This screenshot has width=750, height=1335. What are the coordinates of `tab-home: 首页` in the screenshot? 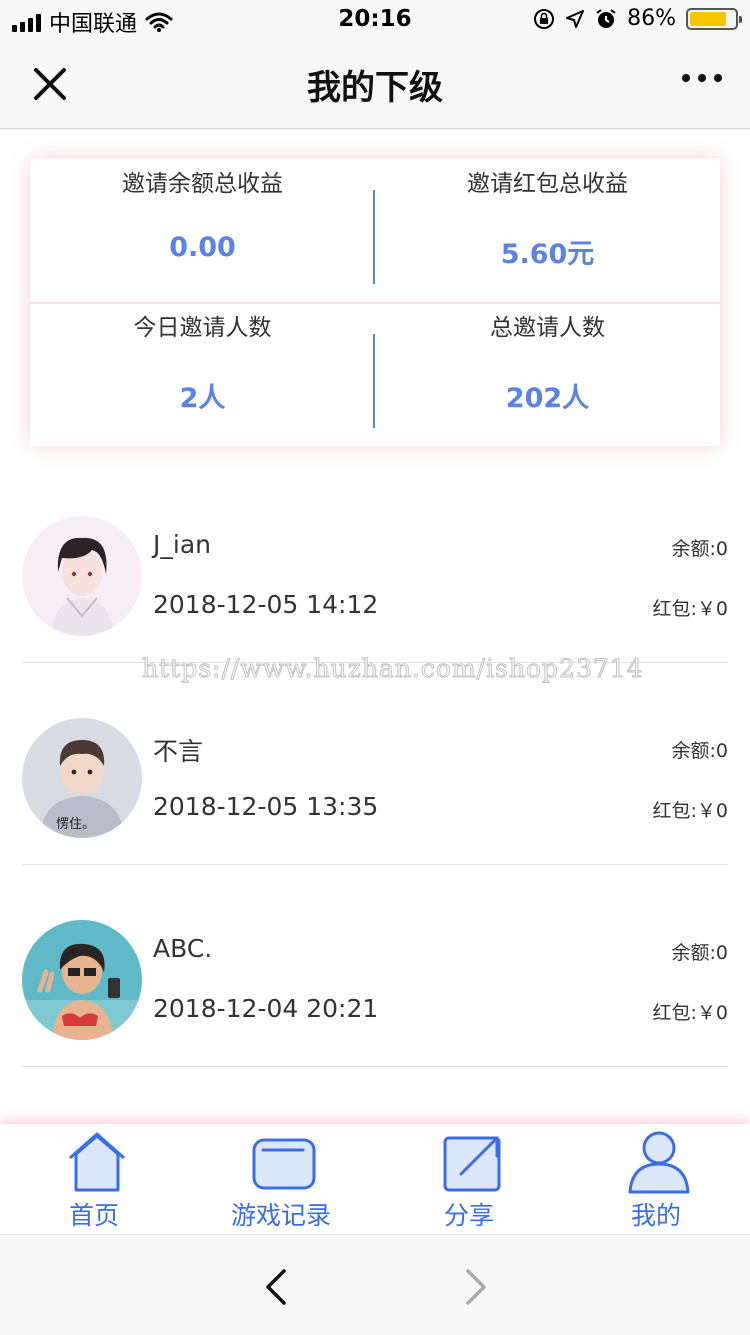 It's located at (94, 1179).